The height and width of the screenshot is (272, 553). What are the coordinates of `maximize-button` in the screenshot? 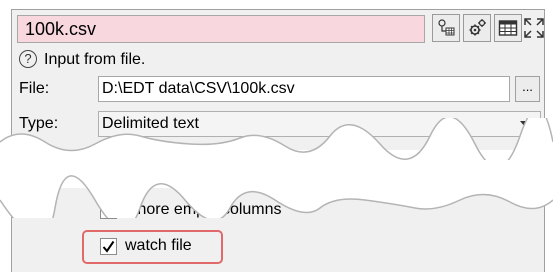 It's located at (534, 28).